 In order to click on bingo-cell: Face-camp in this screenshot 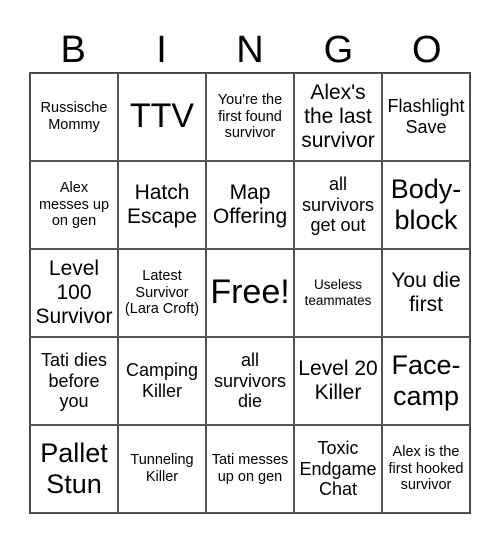, I will do `click(426, 381)`.